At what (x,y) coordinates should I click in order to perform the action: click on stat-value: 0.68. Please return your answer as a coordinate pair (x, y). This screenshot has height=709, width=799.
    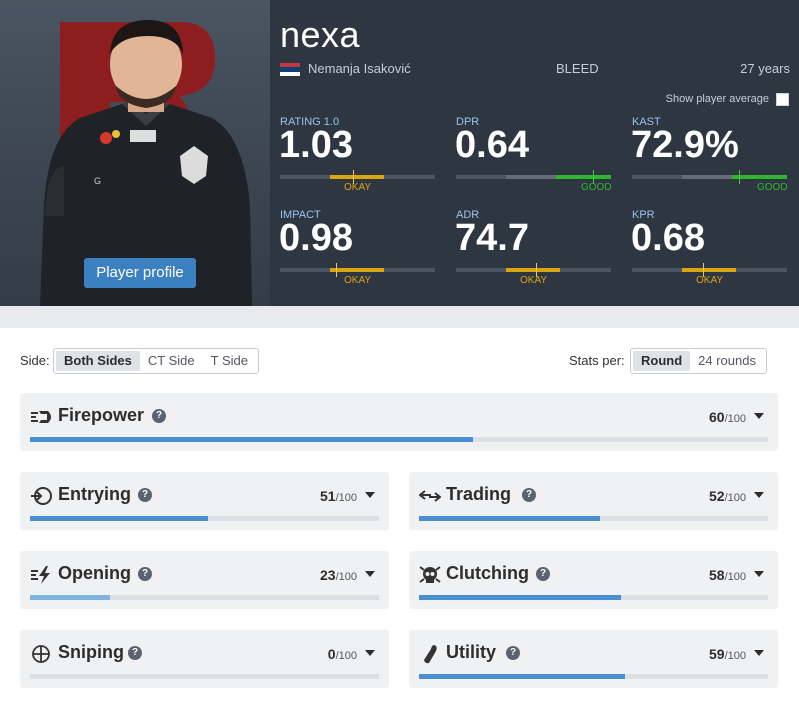
    Looking at the image, I should click on (668, 238).